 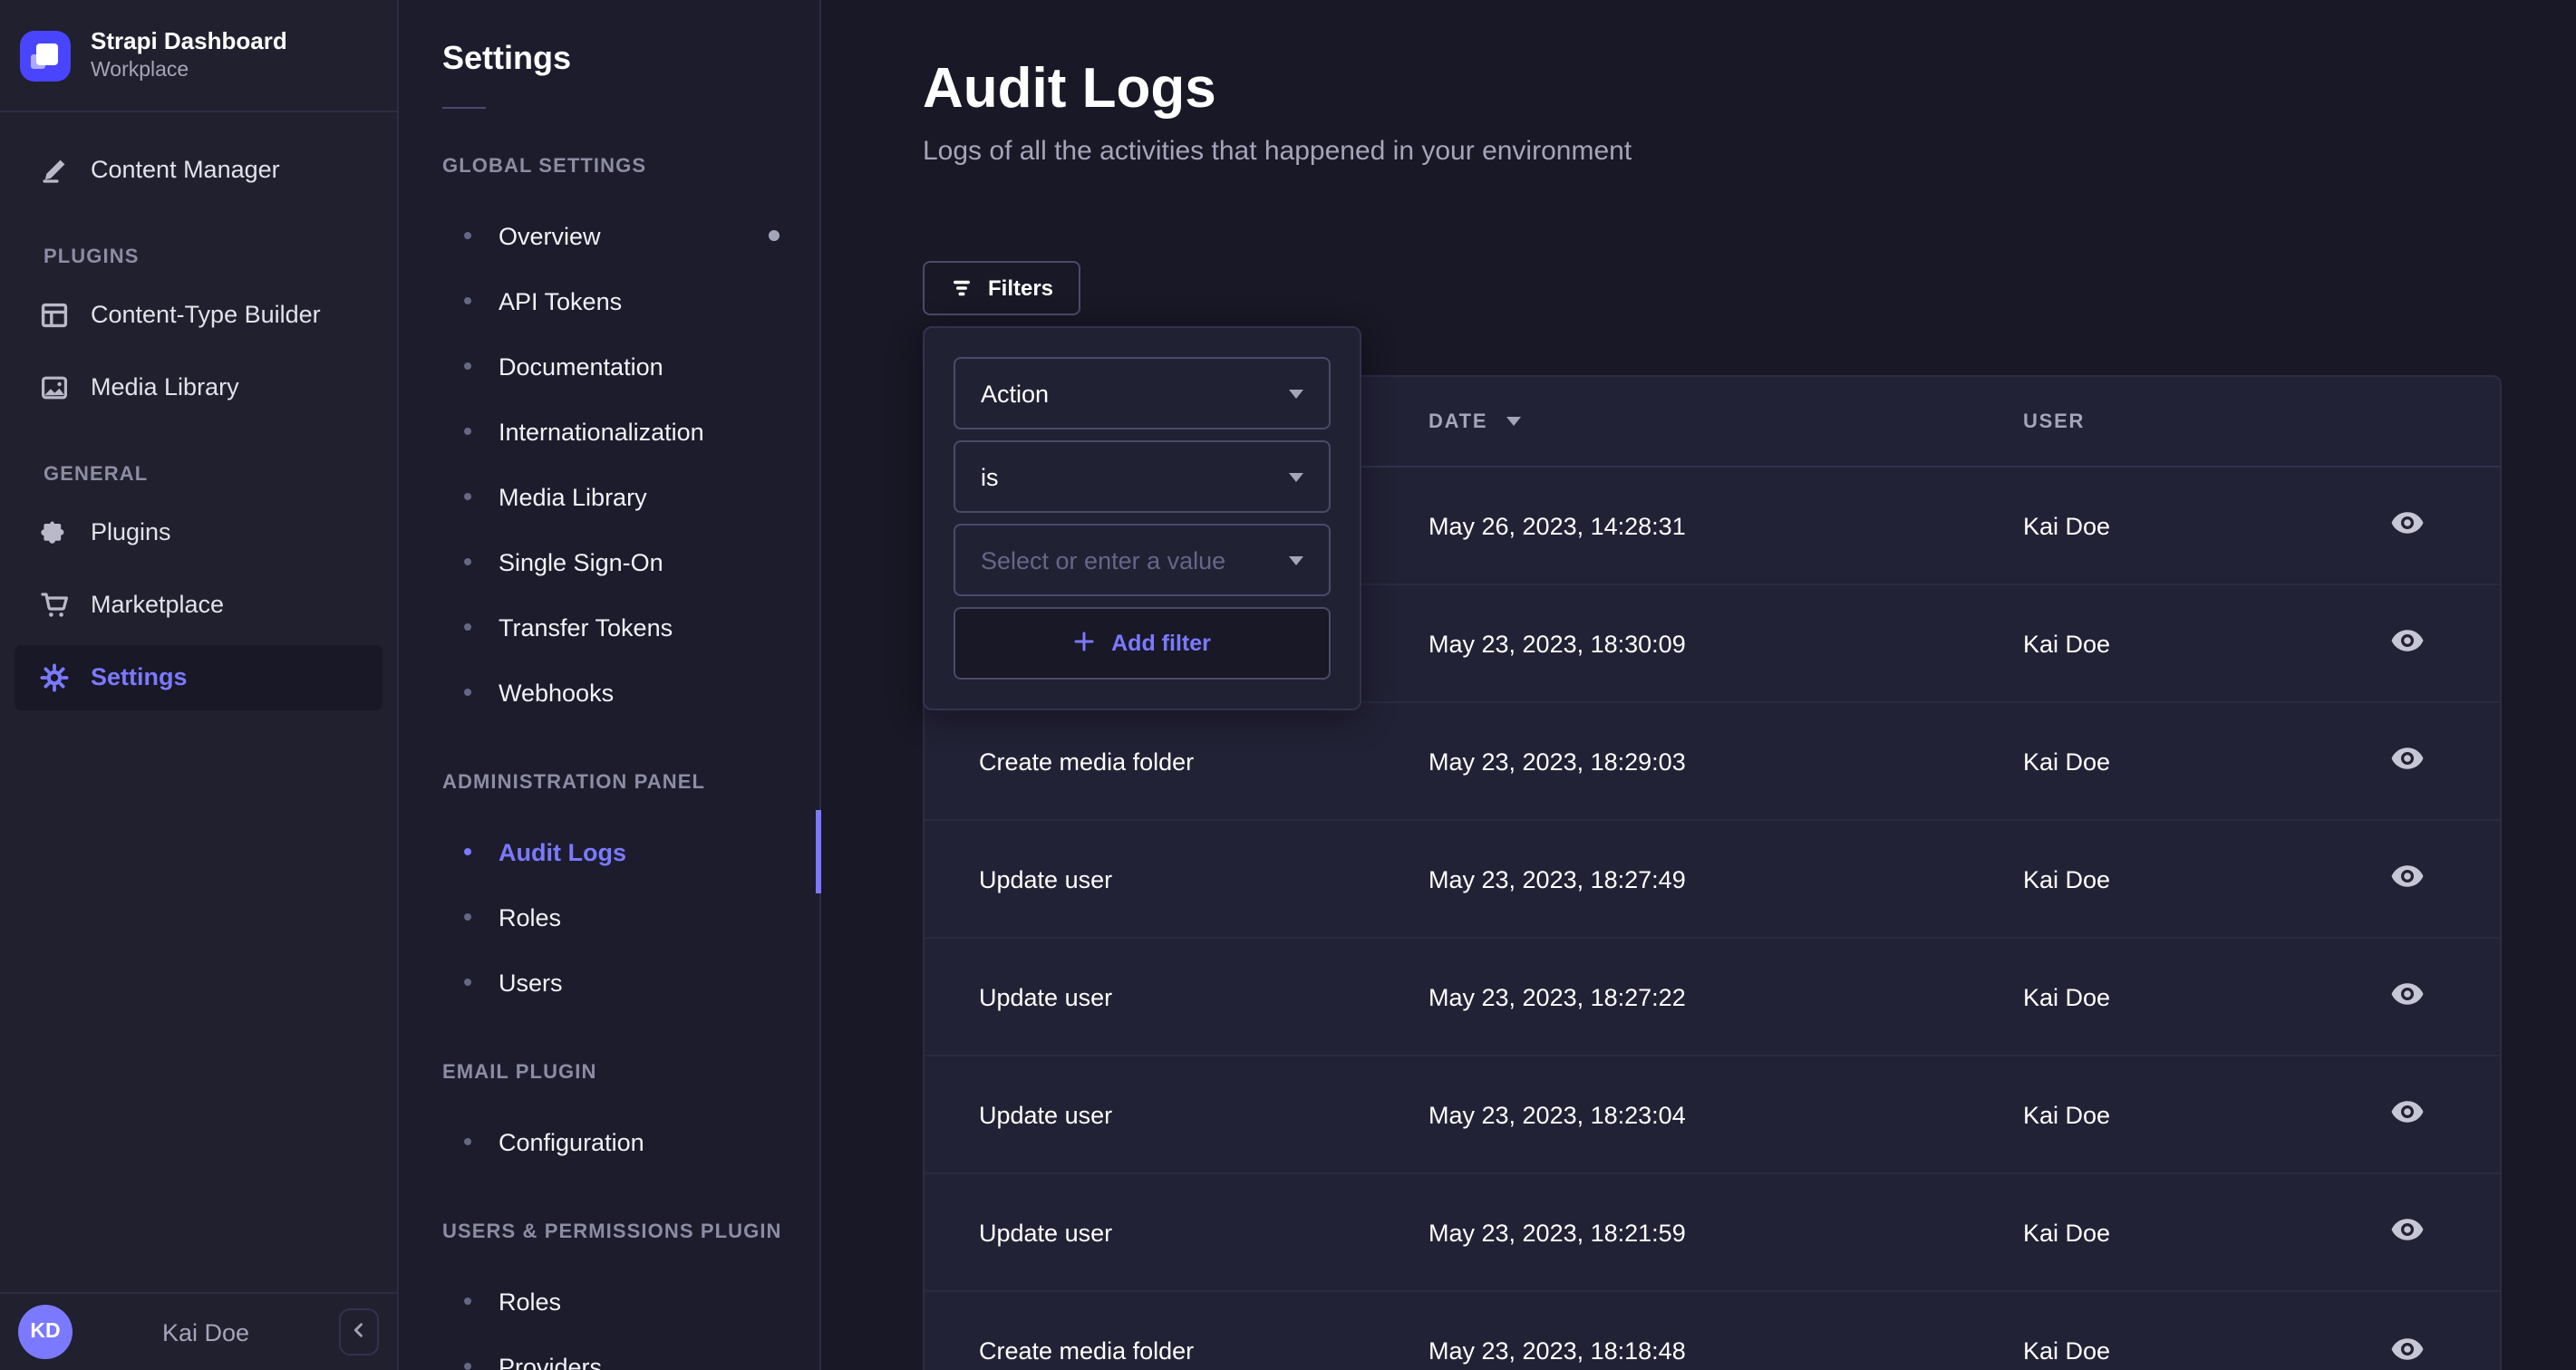 What do you see at coordinates (573, 497) in the screenshot?
I see `subnav-item-label: Media Library` at bounding box center [573, 497].